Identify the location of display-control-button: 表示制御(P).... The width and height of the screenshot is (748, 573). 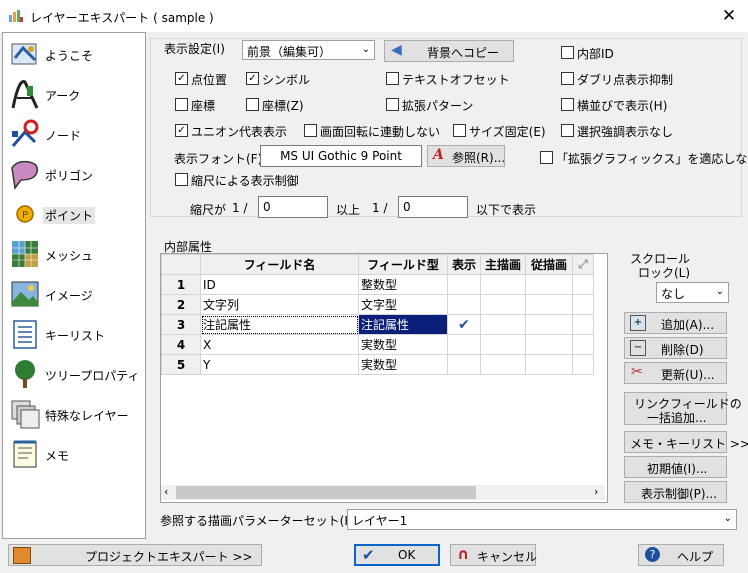
(675, 492).